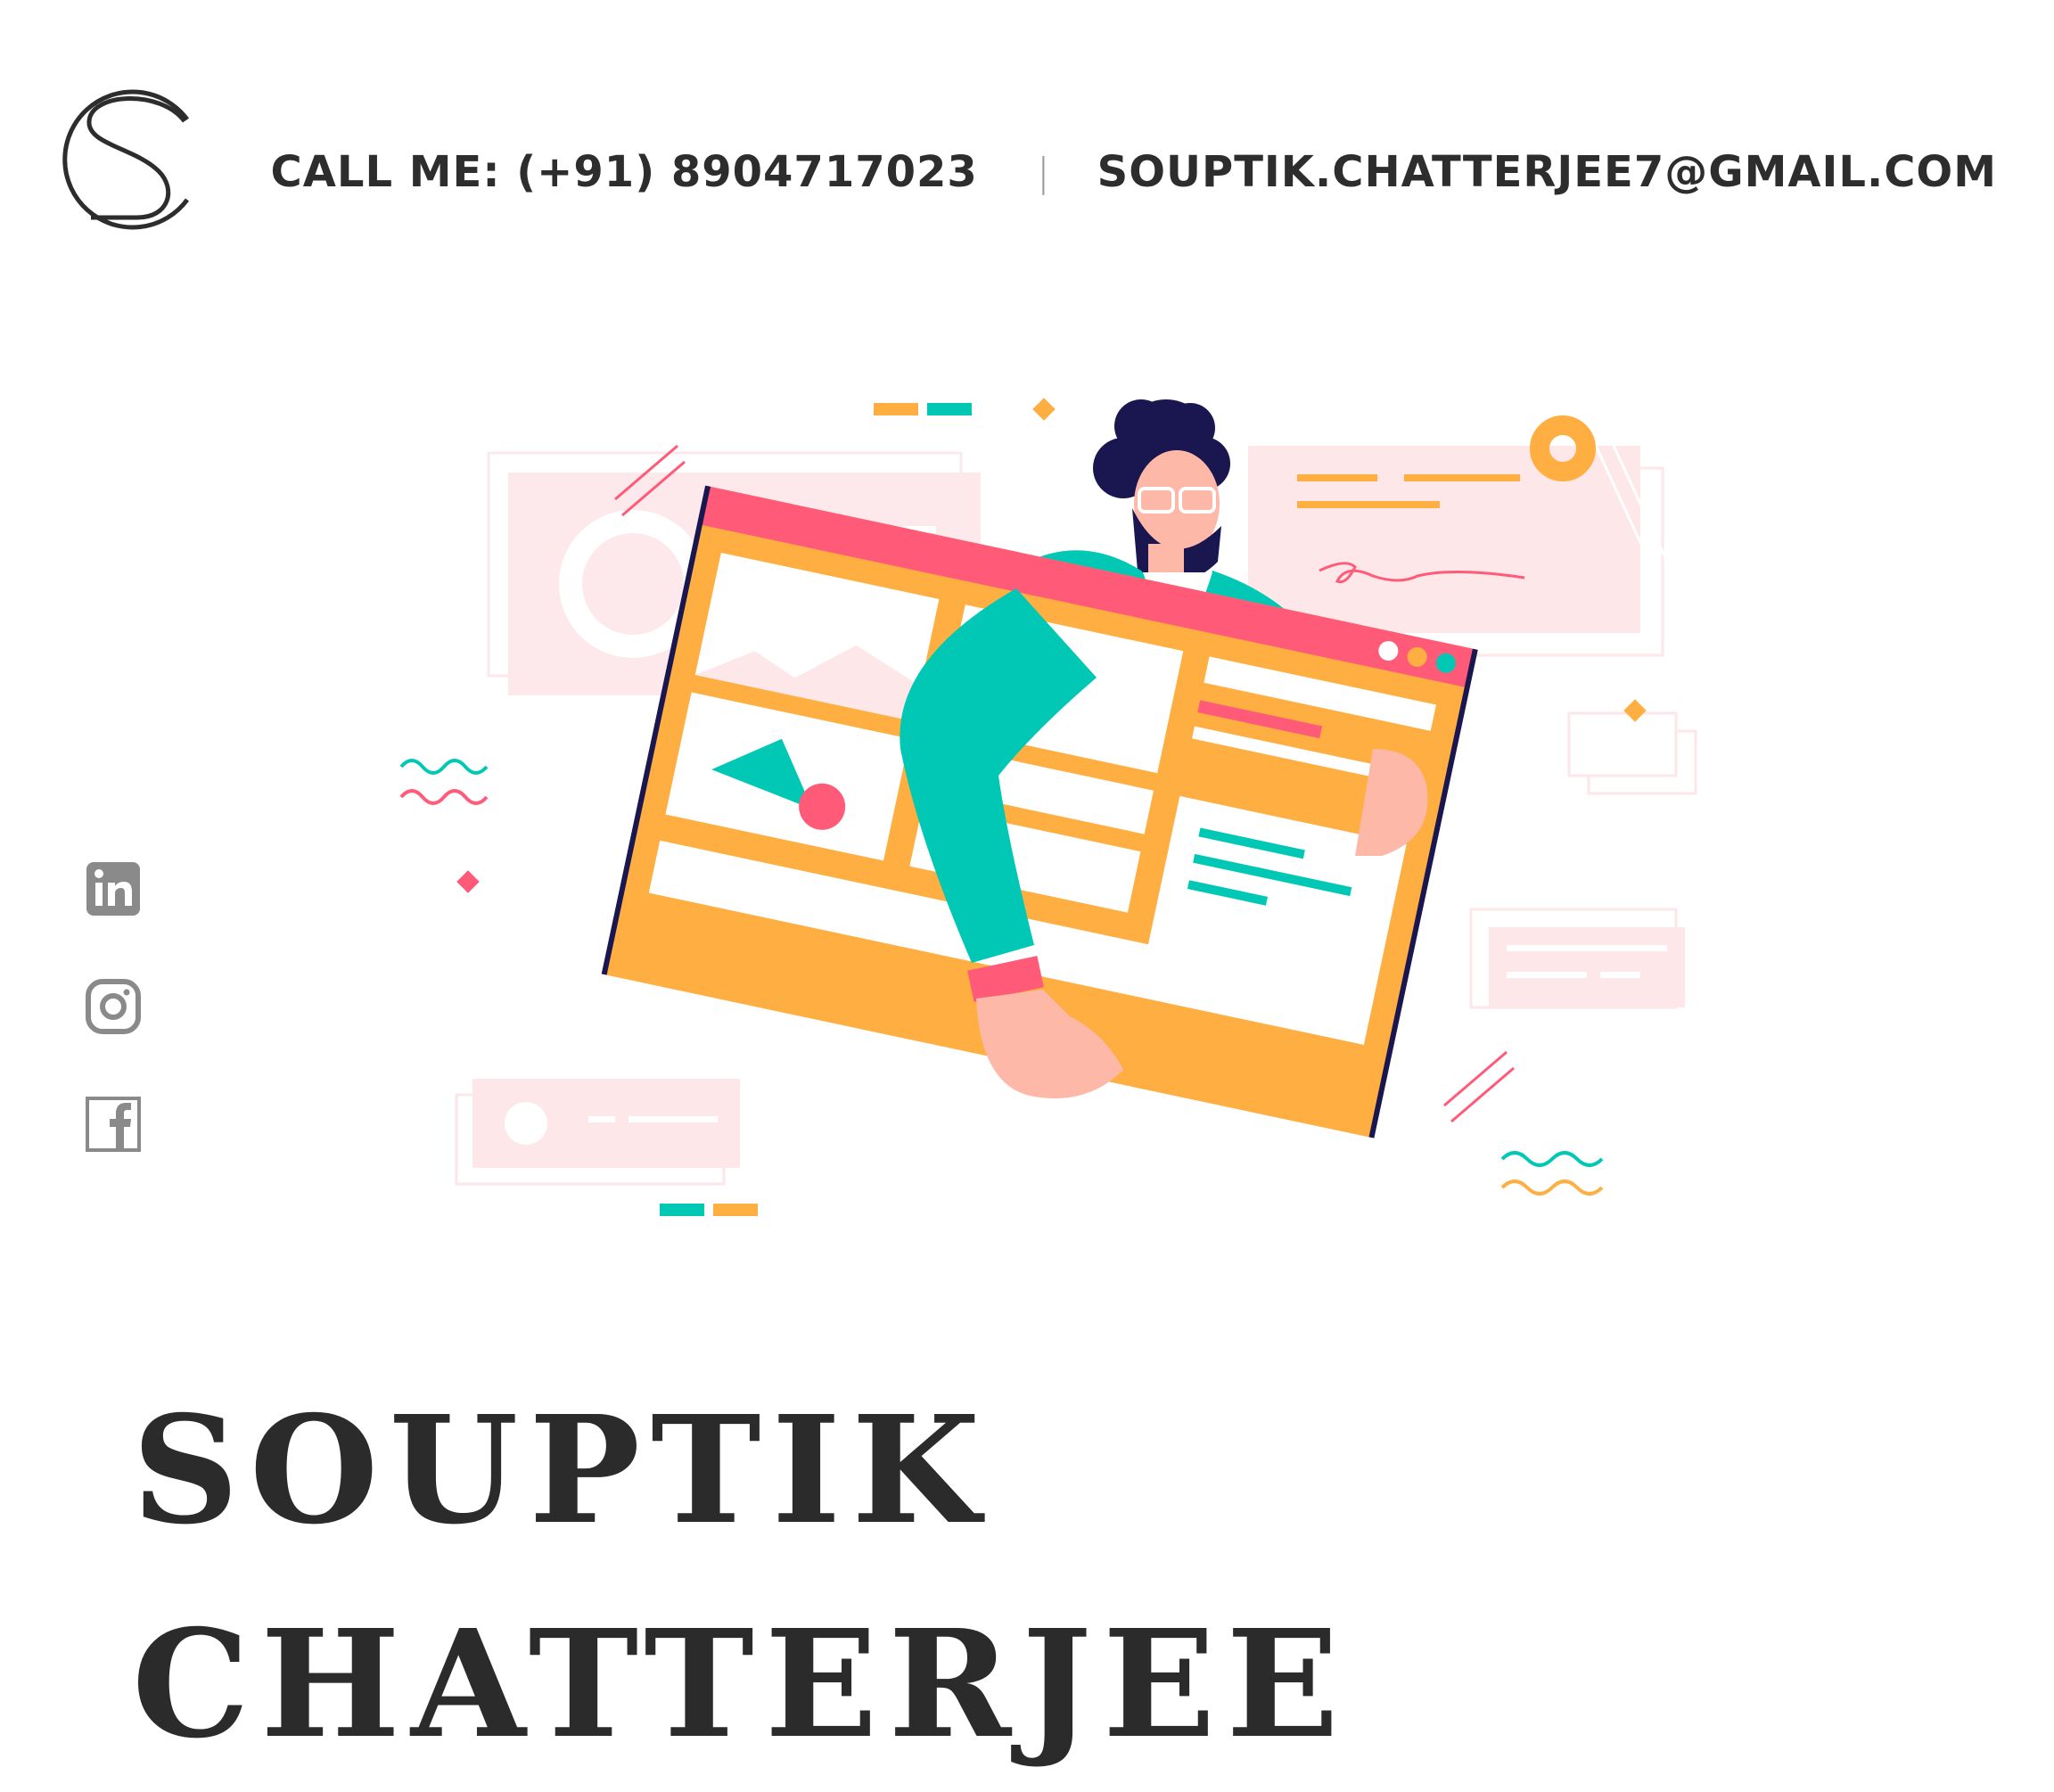  Describe the element at coordinates (1577, 959) in the screenshot. I see `background-card-lower-right` at that location.